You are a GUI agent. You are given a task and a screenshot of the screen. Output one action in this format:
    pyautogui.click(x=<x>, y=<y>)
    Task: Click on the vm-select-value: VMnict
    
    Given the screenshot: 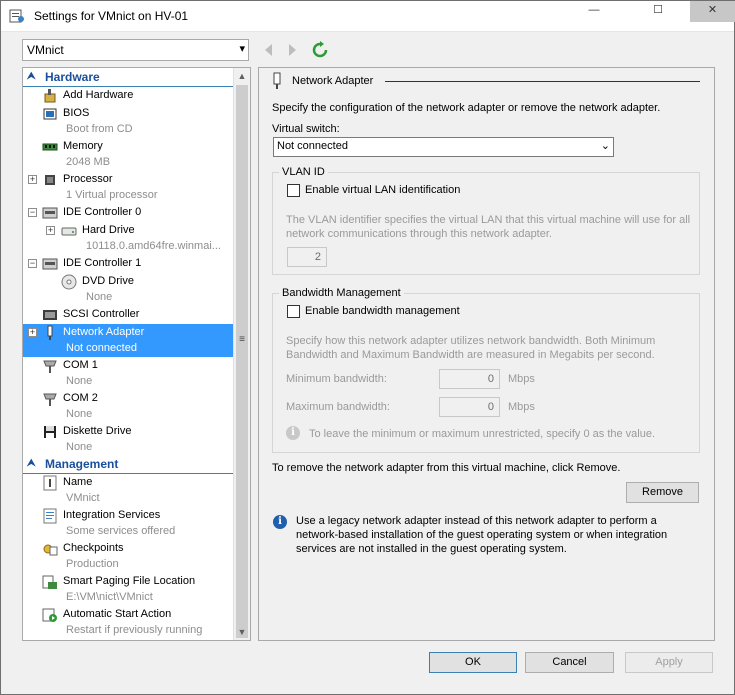 What is the action you would take?
    pyautogui.click(x=45, y=50)
    